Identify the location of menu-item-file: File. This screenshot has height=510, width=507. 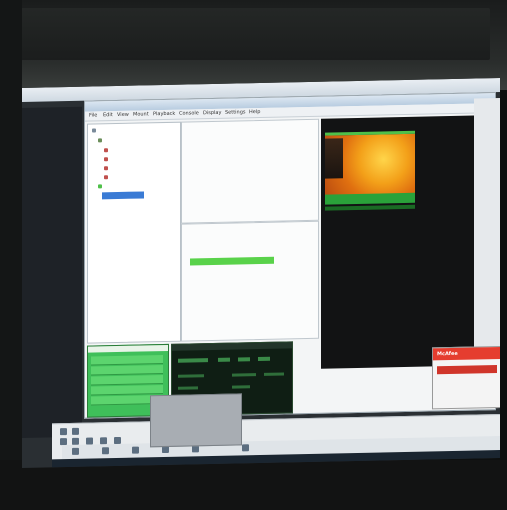
(93, 115).